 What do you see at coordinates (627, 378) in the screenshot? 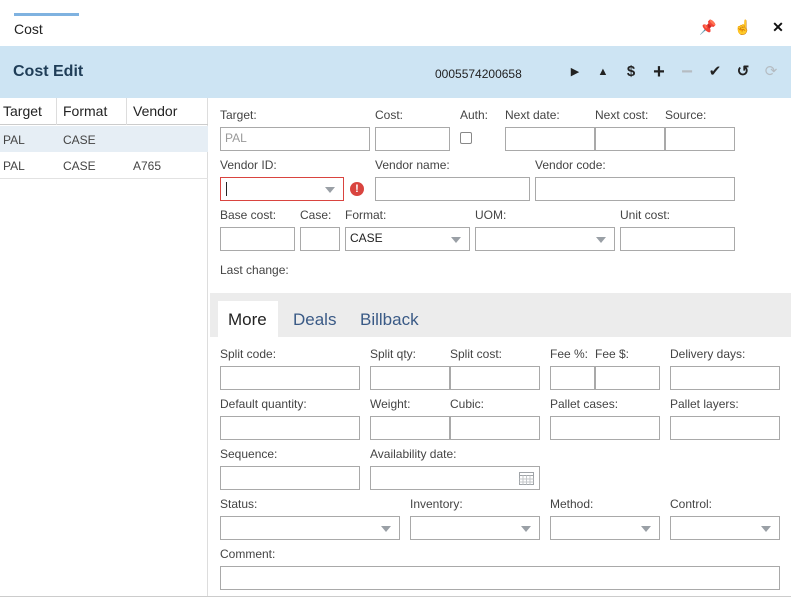
I see `fee-amt-field` at bounding box center [627, 378].